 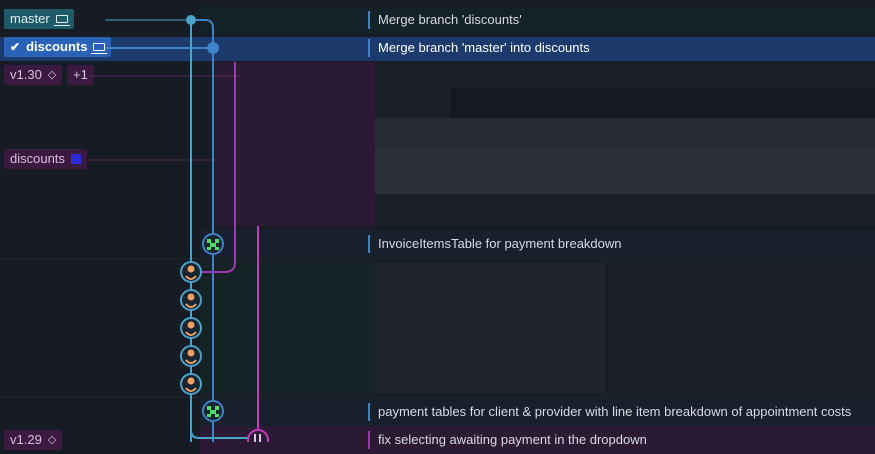 I want to click on avatar-magenta-icon, so click(x=258, y=435).